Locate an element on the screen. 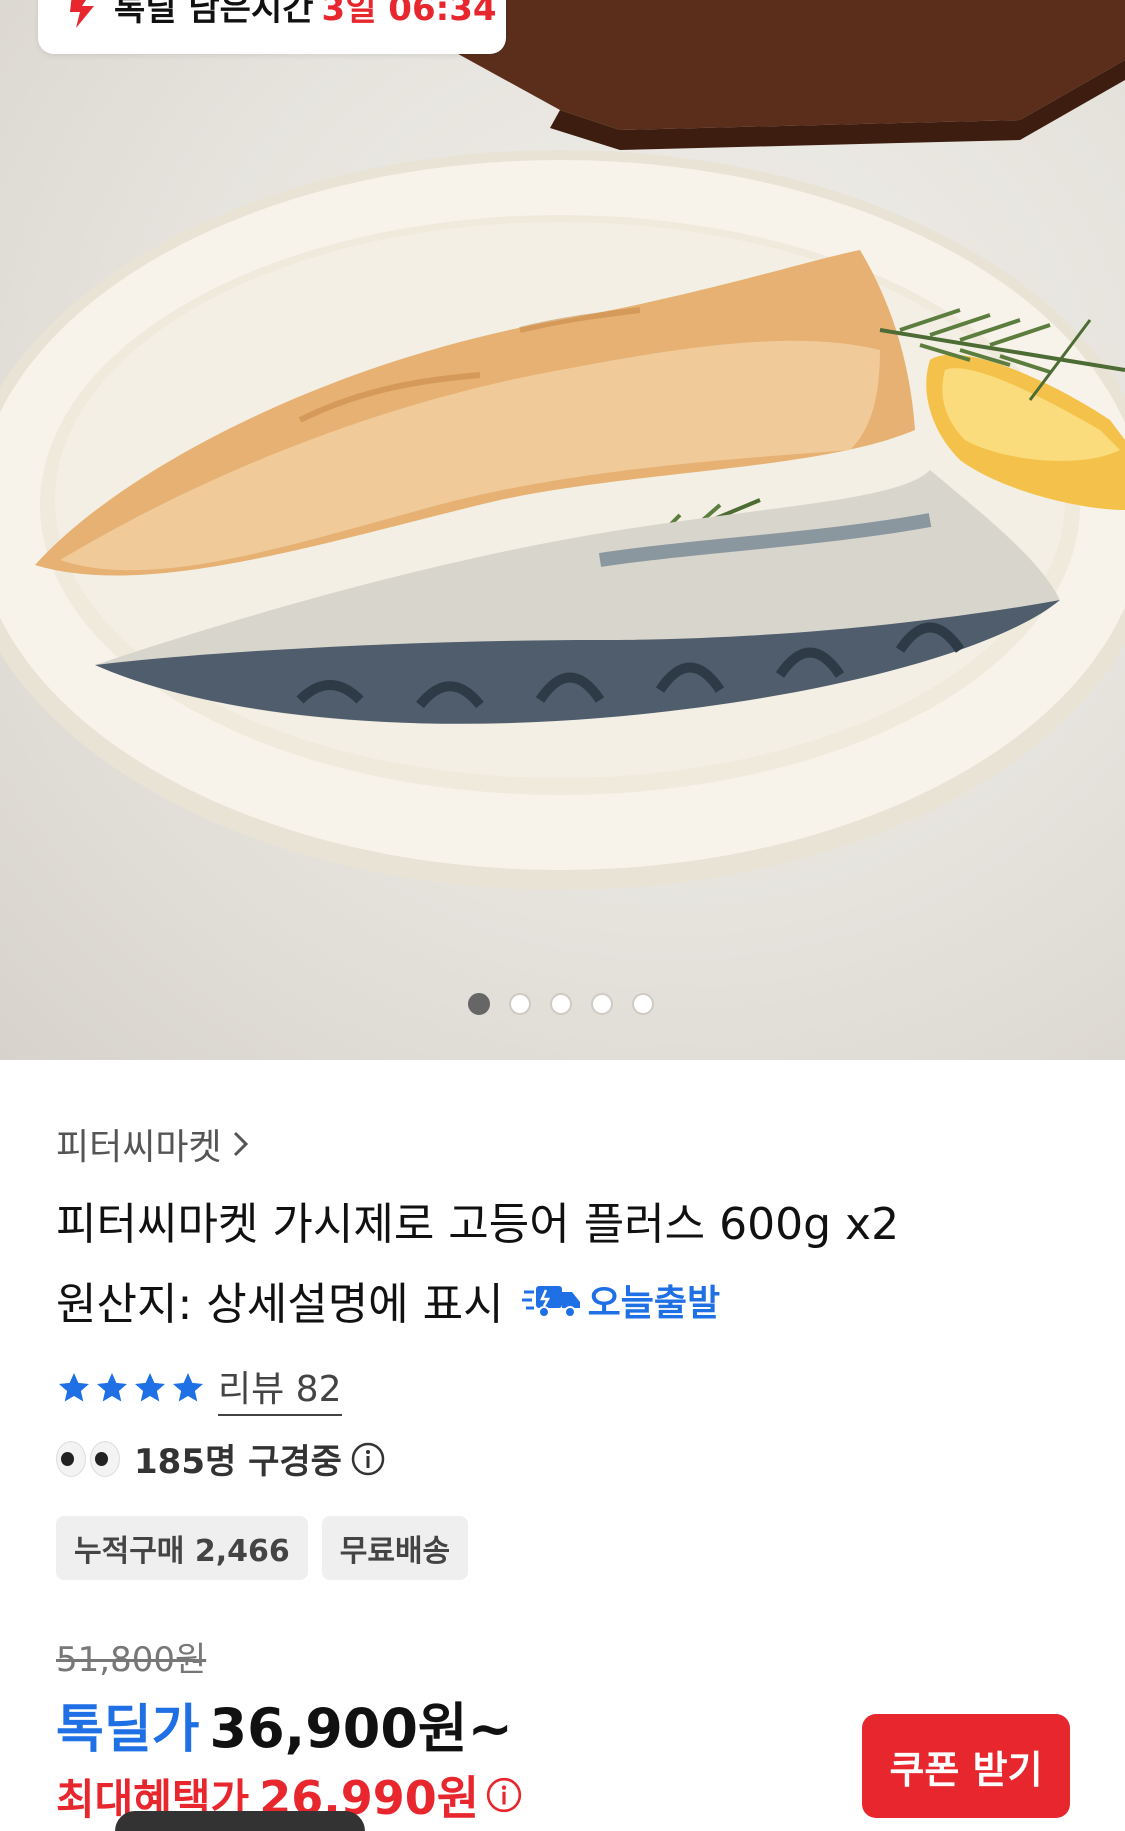 The height and width of the screenshot is (1831, 1125). star-rating is located at coordinates (131, 1388).